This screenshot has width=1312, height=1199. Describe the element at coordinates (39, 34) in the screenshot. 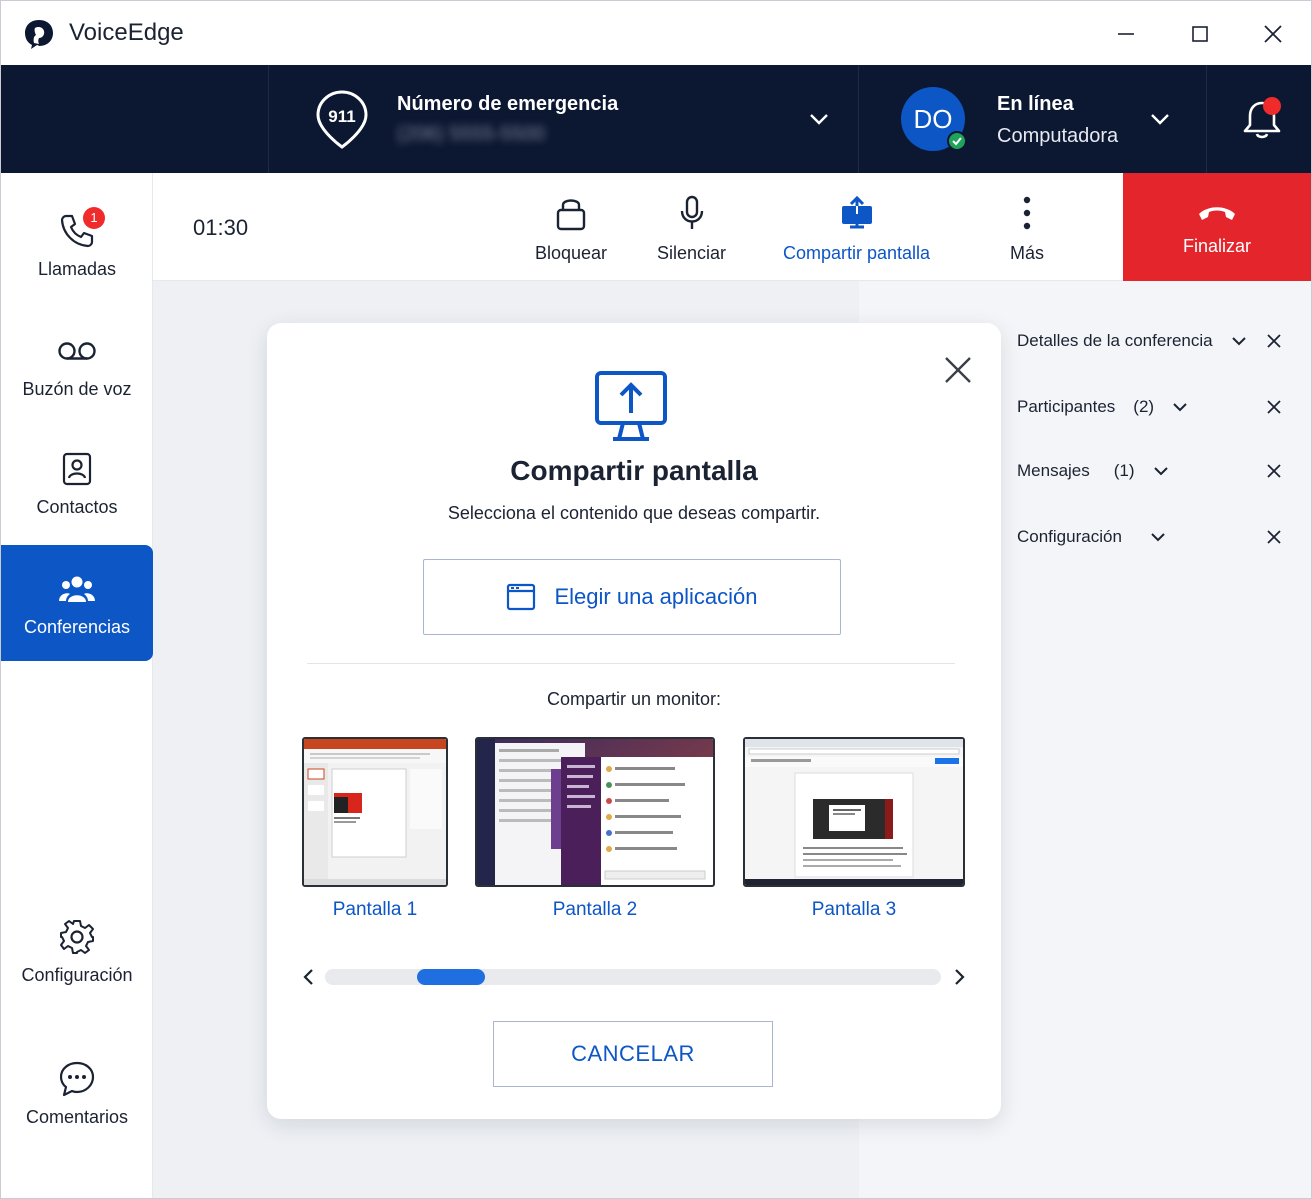

I see `voiceedge-logo-icon` at that location.